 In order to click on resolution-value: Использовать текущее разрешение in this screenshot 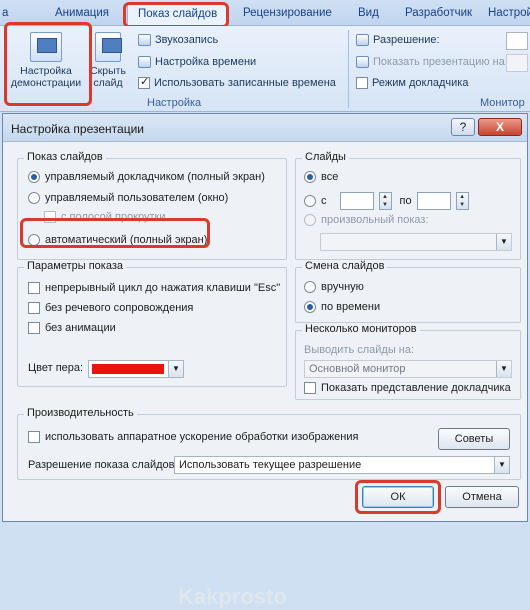, I will do `click(270, 465)`.